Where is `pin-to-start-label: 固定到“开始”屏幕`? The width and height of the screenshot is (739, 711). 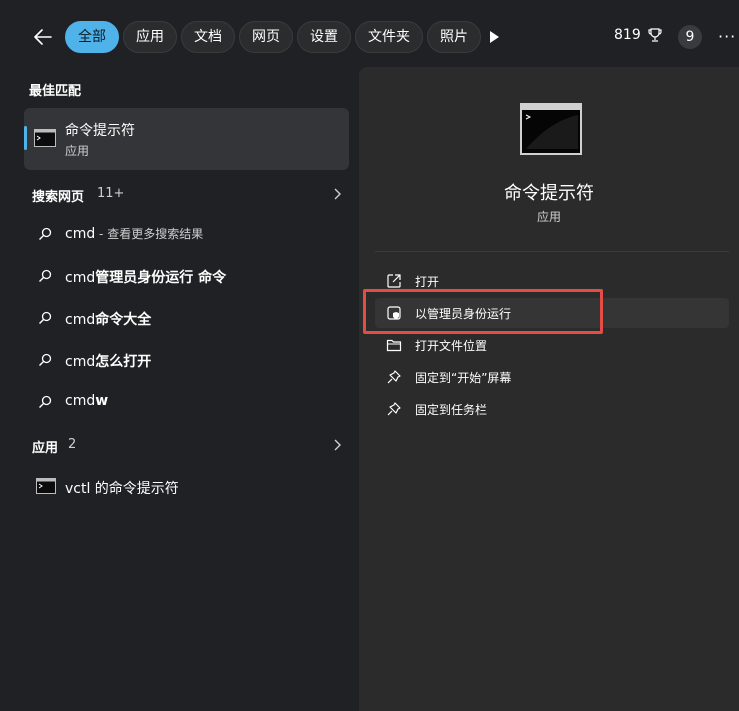 pin-to-start-label: 固定到“开始”屏幕 is located at coordinates (463, 378).